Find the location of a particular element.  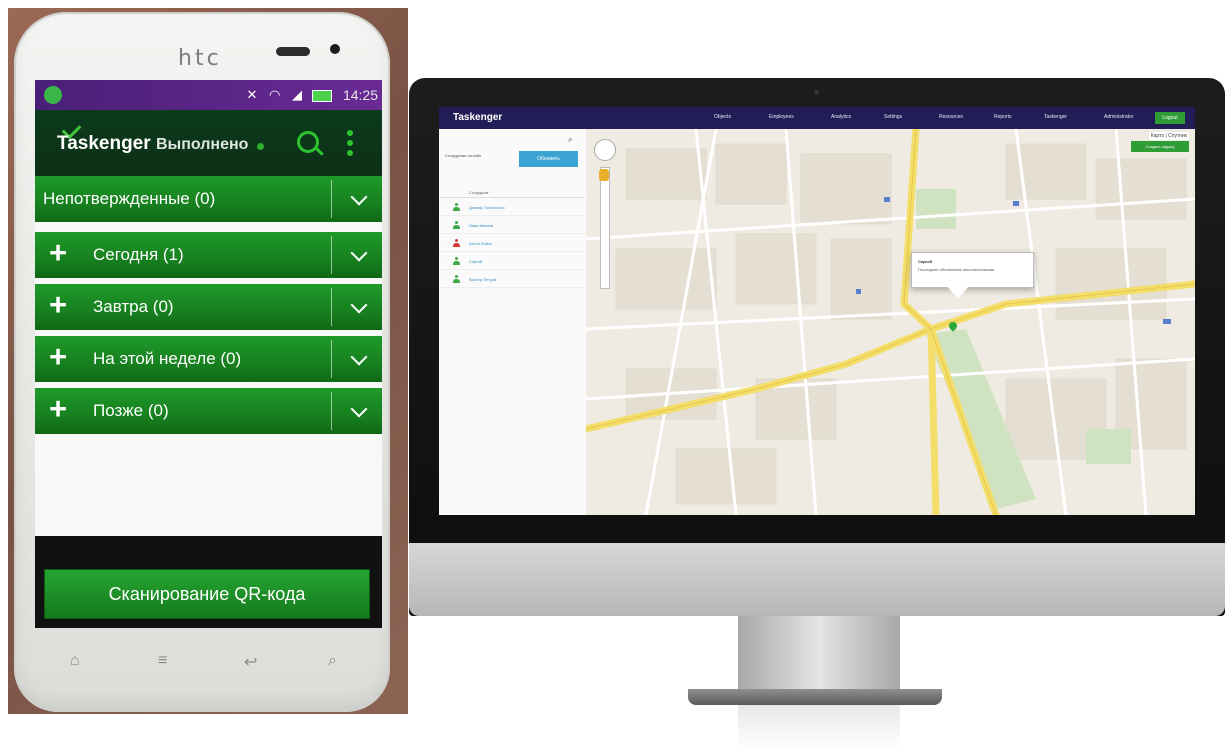

android-status-bar: ✕ ◠ ◢ 14:25 is located at coordinates (208, 95).